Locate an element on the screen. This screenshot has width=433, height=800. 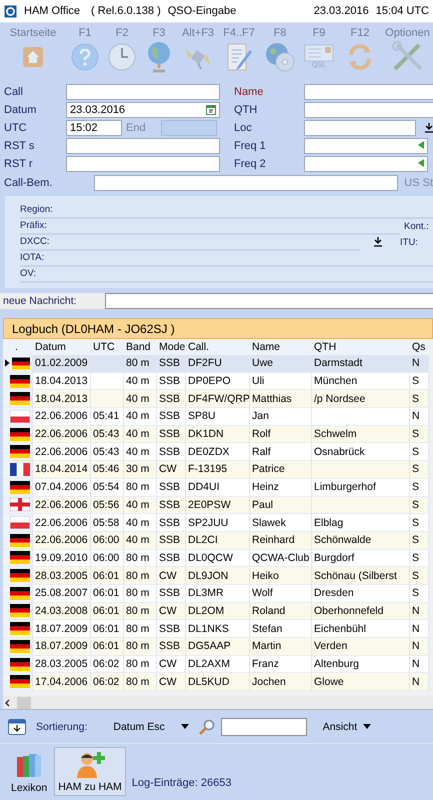
table-cell: 25.08.2007 is located at coordinates (62, 593).